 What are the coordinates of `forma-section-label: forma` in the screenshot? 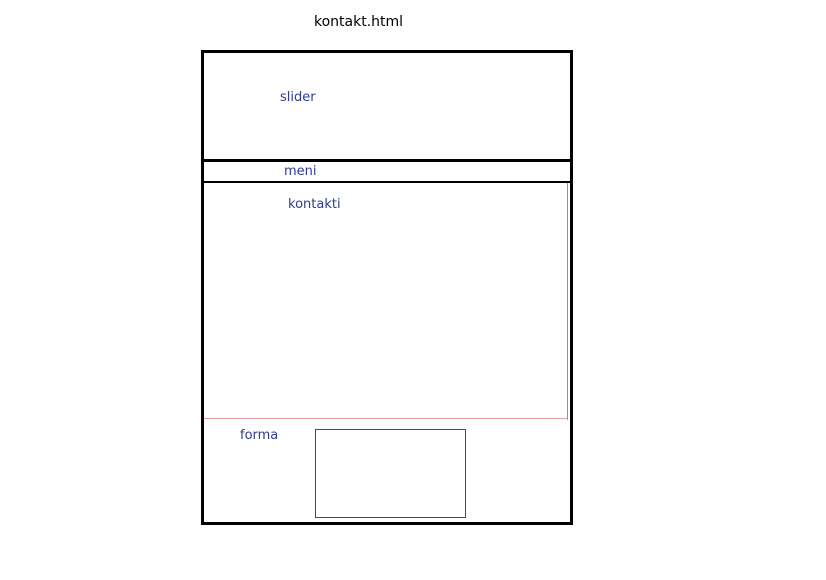 It's located at (259, 435).